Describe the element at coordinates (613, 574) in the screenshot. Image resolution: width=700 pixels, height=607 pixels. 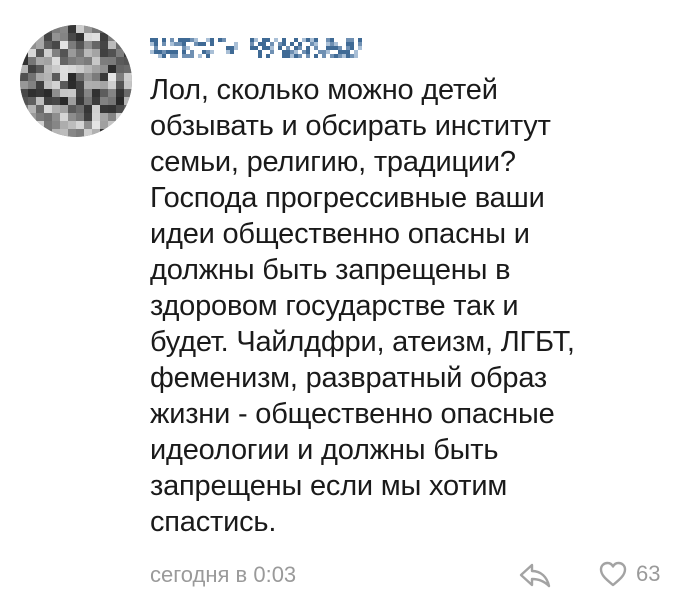
I see `heart-outline-icon` at that location.